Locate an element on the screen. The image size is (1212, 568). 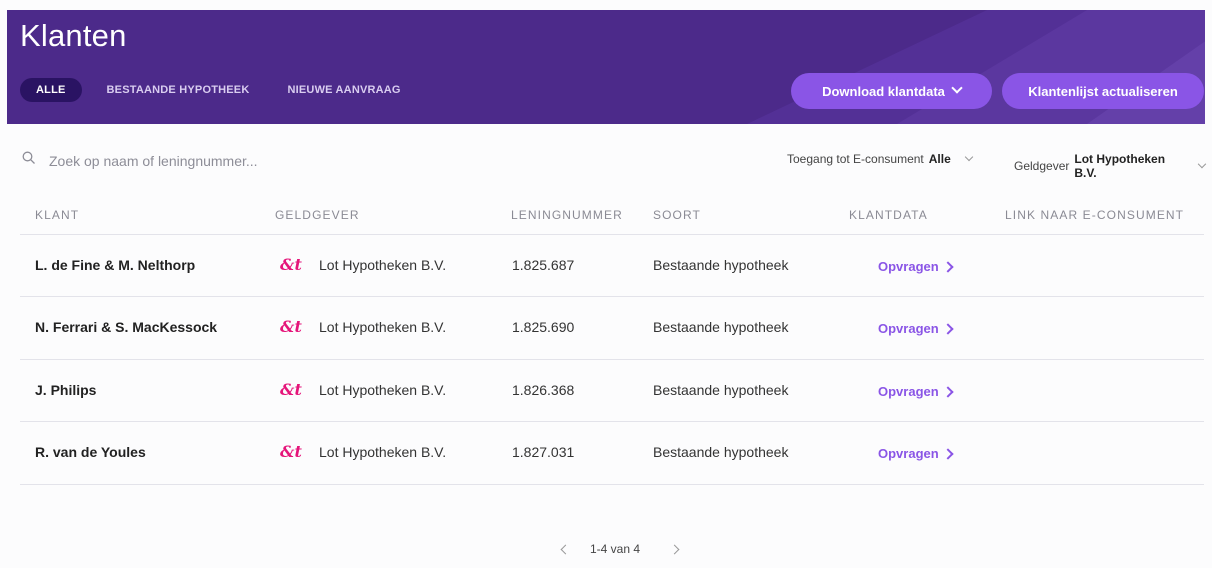
column-header-geldgever: GELDGEVER is located at coordinates (317, 215).